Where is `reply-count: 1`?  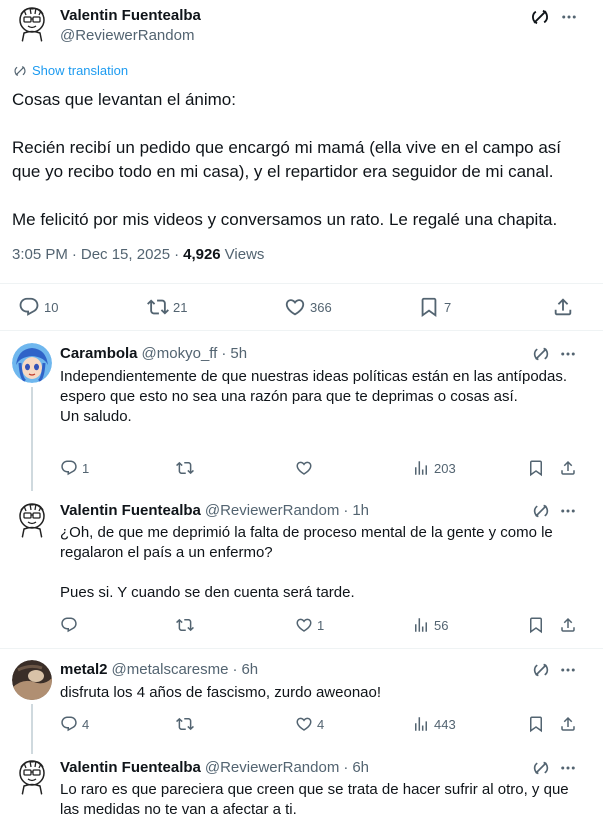 reply-count: 1 is located at coordinates (86, 468).